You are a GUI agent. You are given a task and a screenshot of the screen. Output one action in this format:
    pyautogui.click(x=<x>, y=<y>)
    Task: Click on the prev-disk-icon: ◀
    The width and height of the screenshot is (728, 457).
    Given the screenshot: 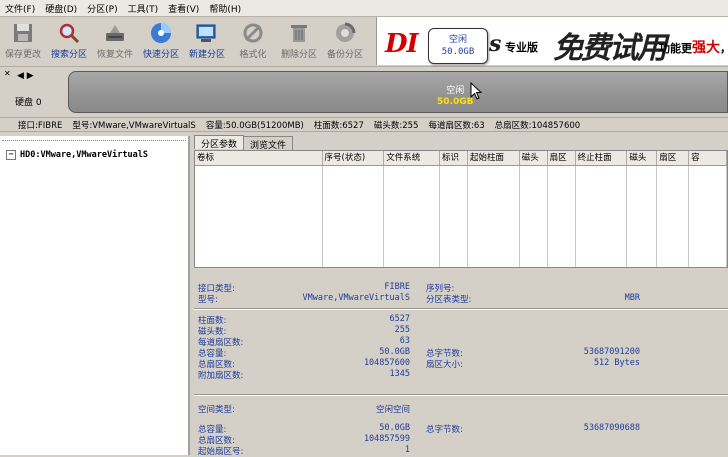 What is the action you would take?
    pyautogui.click(x=20, y=76)
    